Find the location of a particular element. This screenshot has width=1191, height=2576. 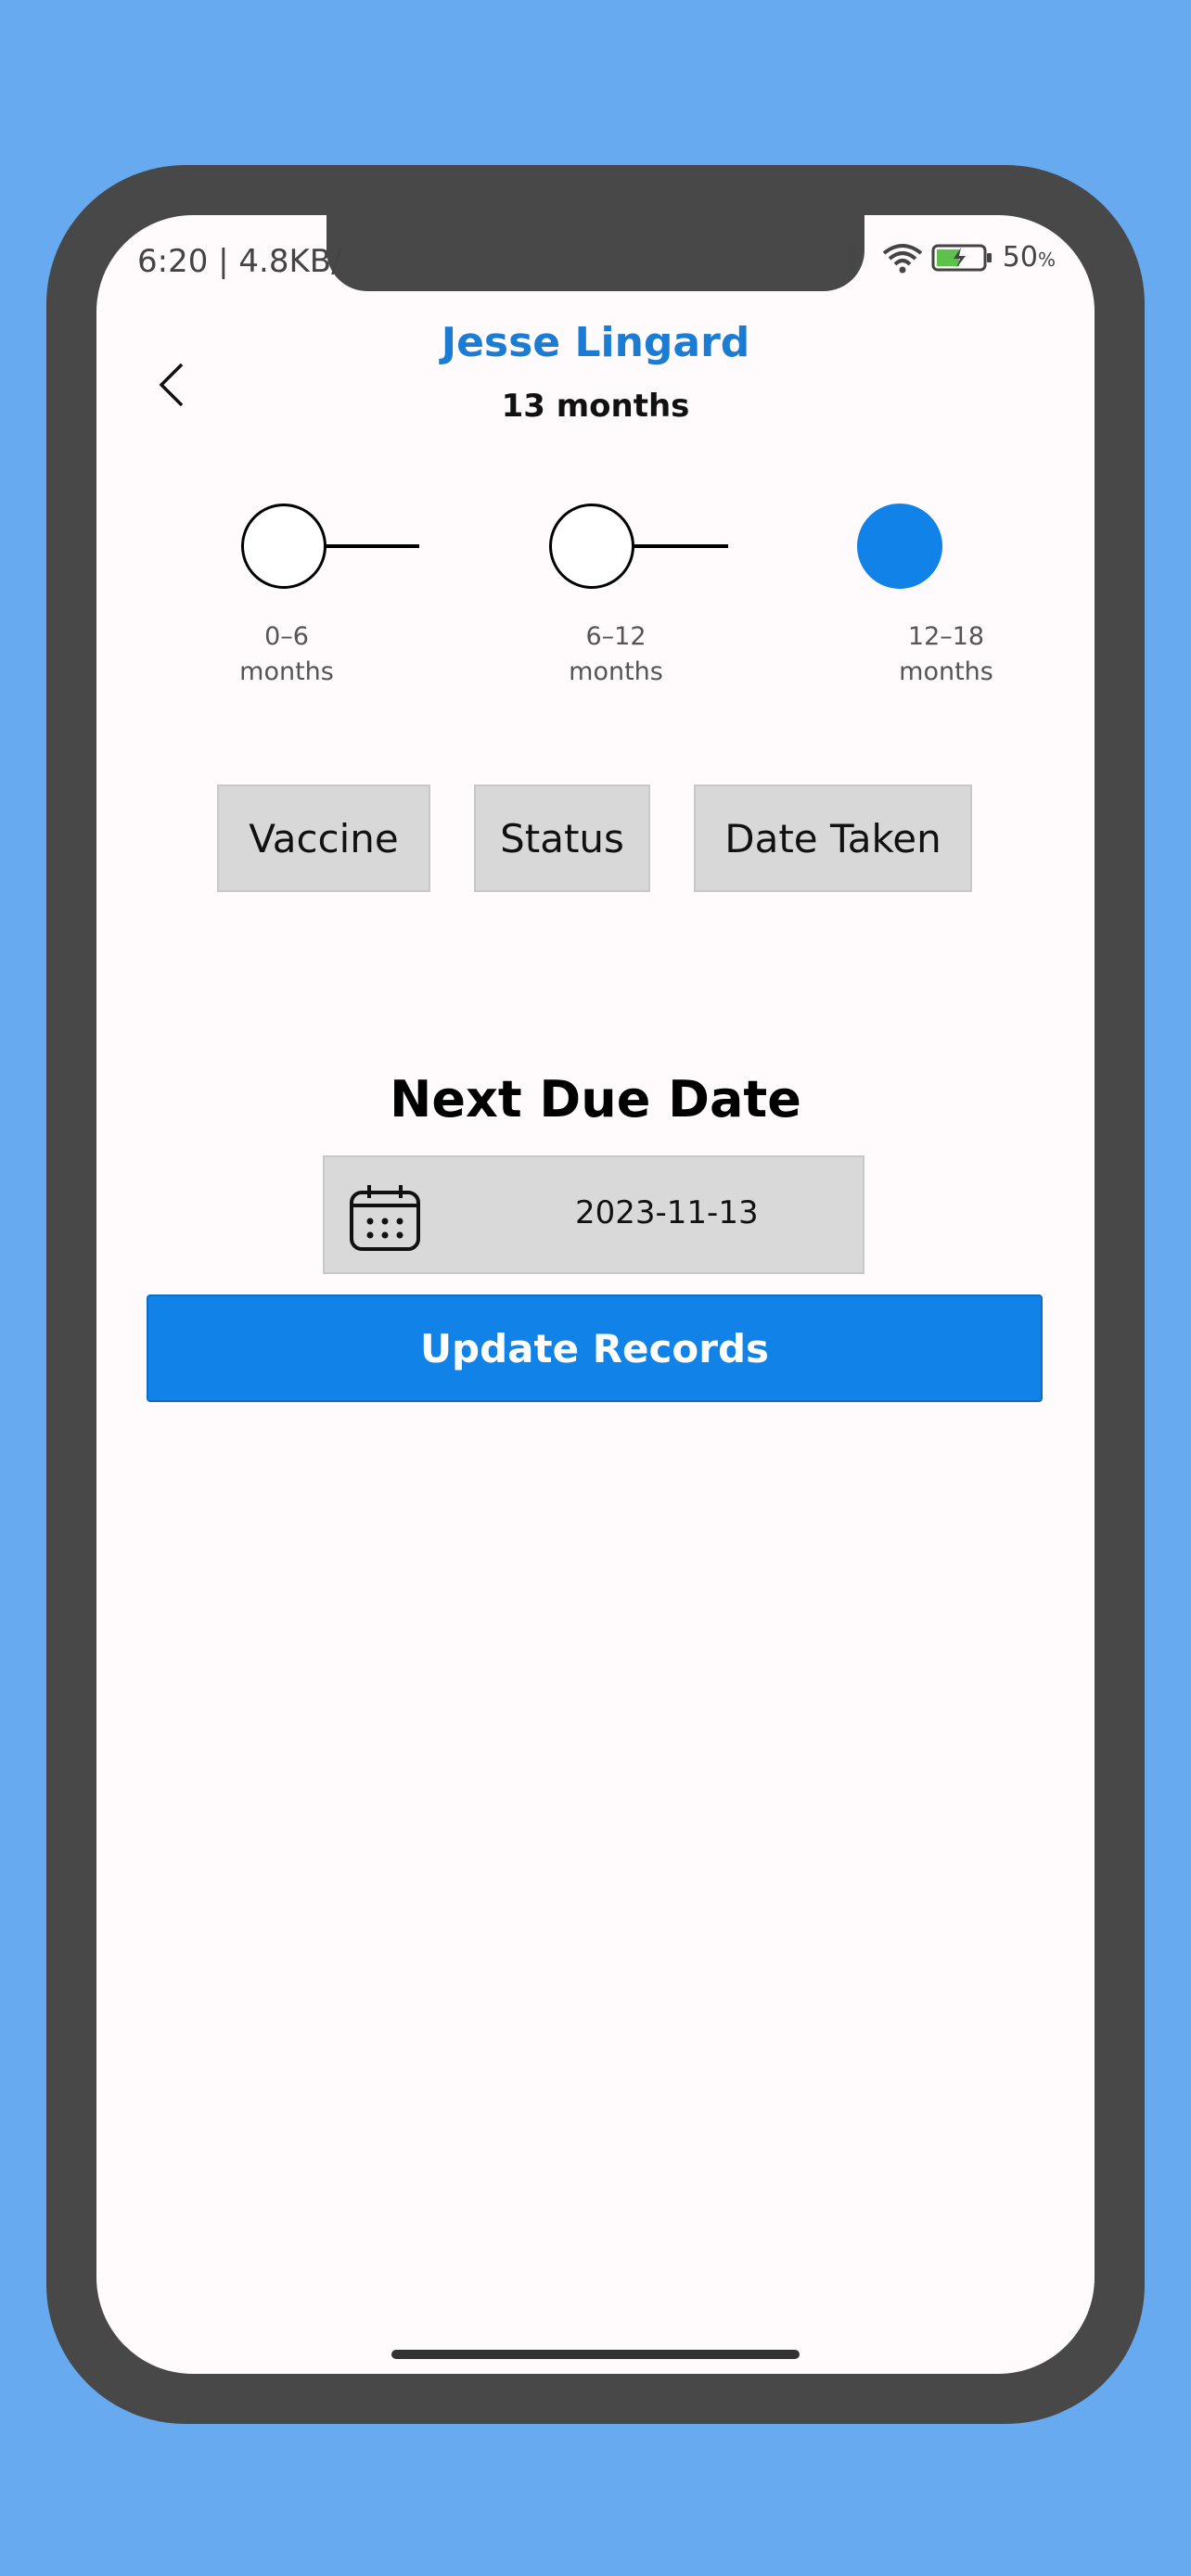

step-label: 0–6 months is located at coordinates (286, 655).